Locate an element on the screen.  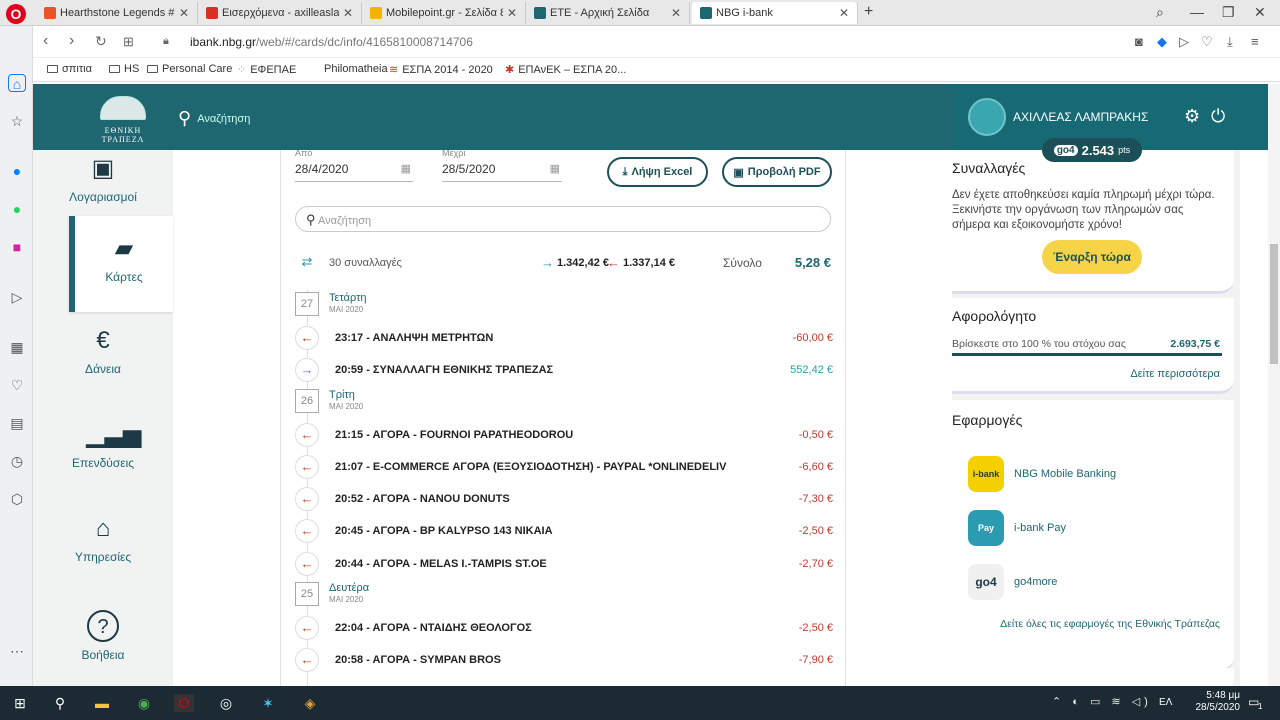
nbg-logo: ΕΘΝΙΚΗ ΤΡΑΠΕΖΑ is located at coordinates (123, 120).